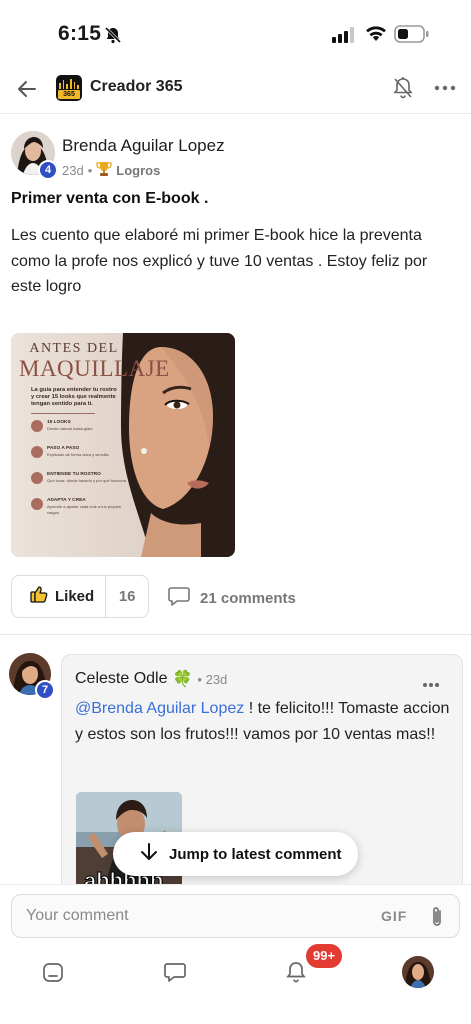 The image size is (471, 1024). Describe the element at coordinates (182, 679) in the screenshot. I see `clover-emoji: 🍀` at that location.